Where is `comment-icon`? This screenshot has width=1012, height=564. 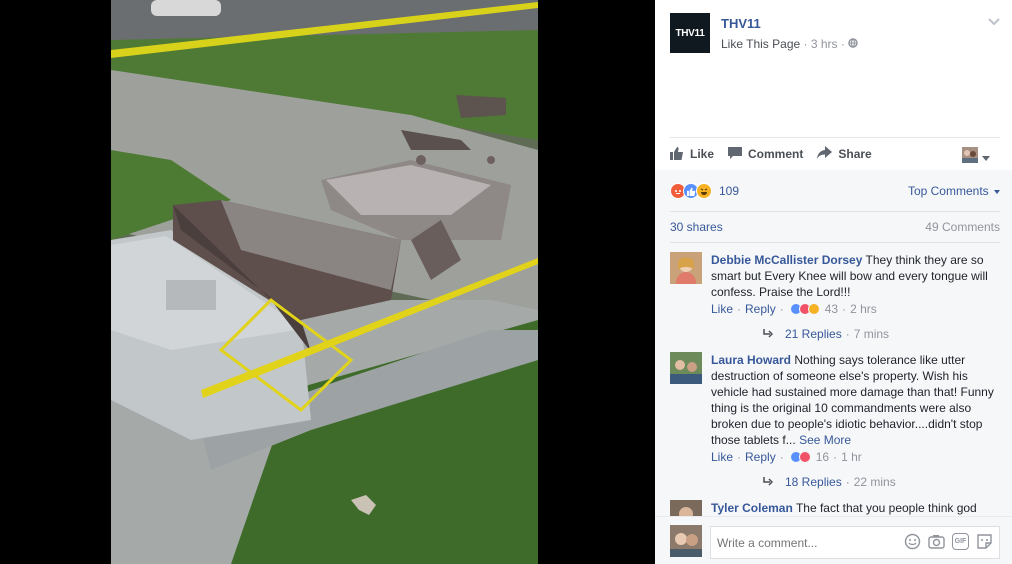 comment-icon is located at coordinates (738, 154).